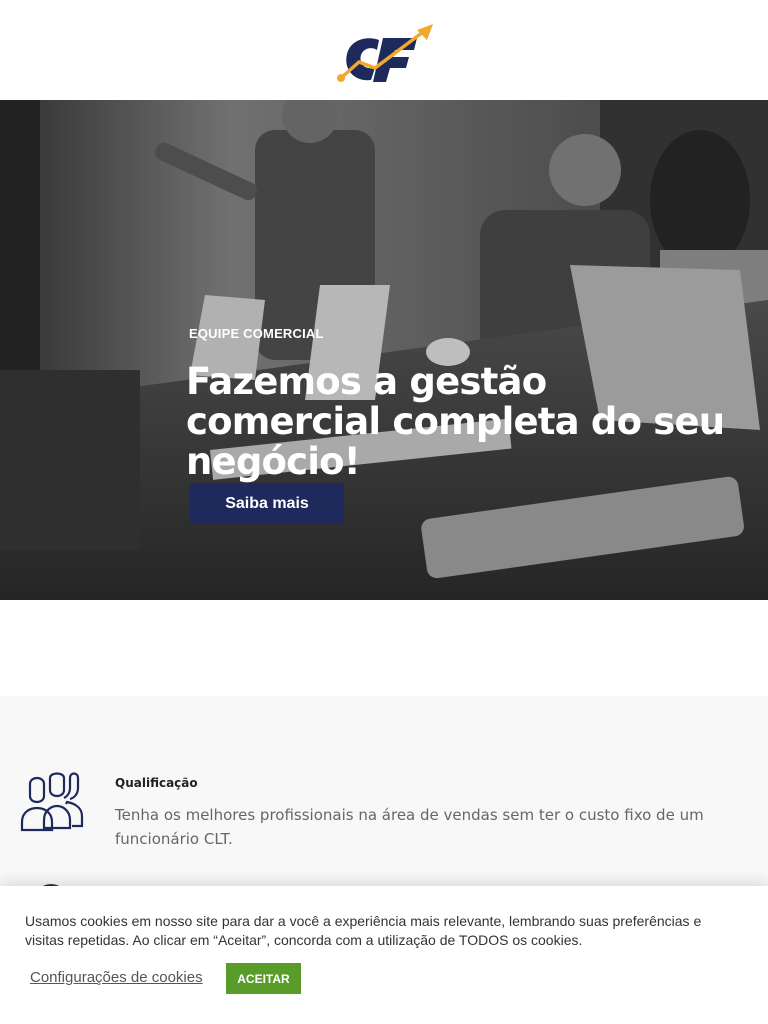  I want to click on saiba-mais-button: Saiba mais, so click(267, 503).